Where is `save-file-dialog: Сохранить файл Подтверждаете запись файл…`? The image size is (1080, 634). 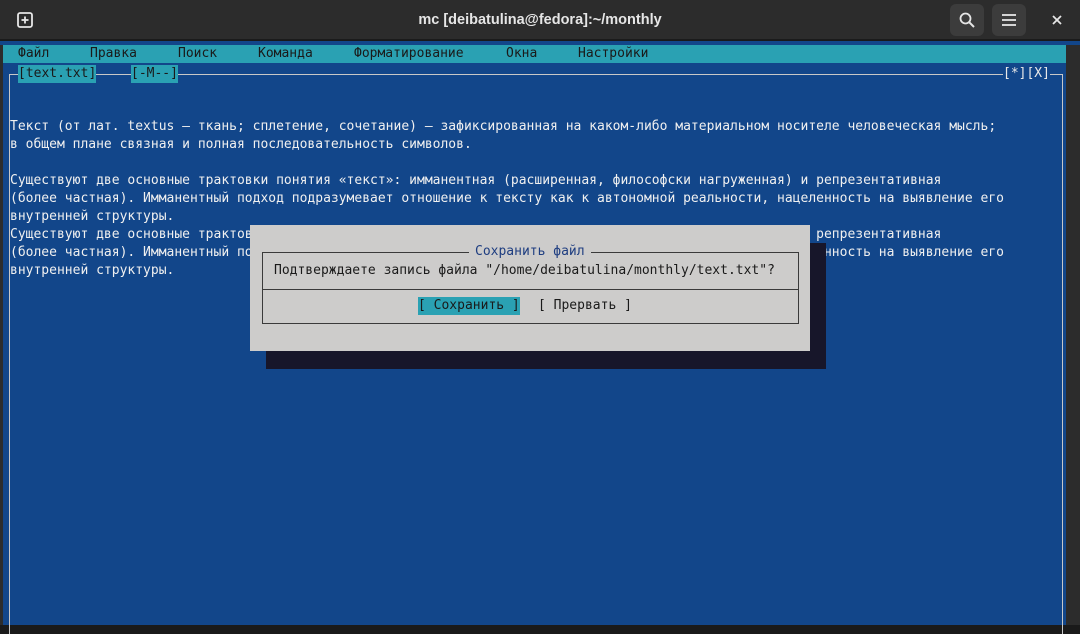
save-file-dialog: Сохранить файл Подтверждаете запись файл… is located at coordinates (530, 288).